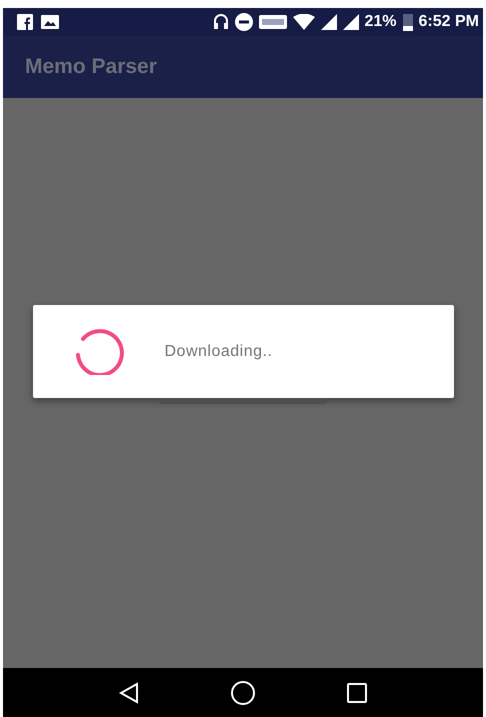 This screenshot has height=717, width=486. Describe the element at coordinates (243, 693) in the screenshot. I see `home-icon` at that location.